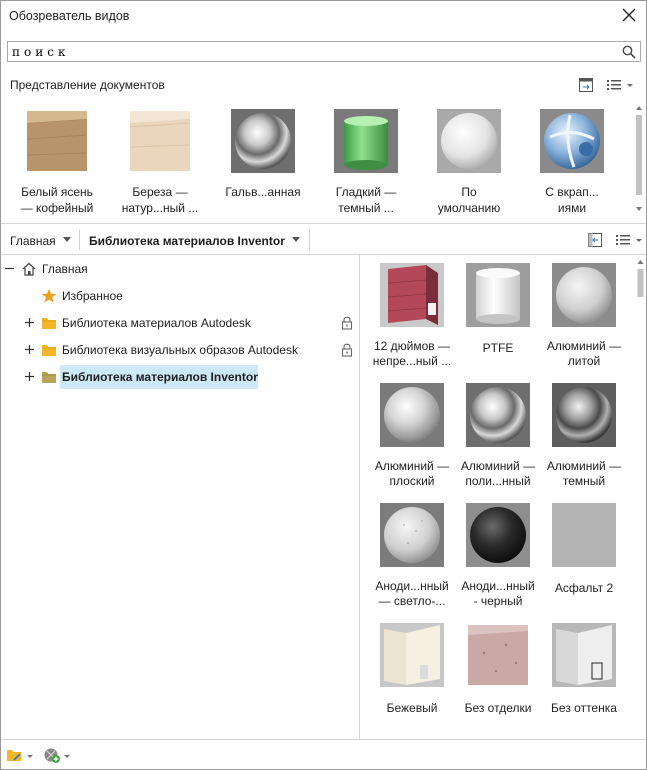 The width and height of the screenshot is (647, 770). I want to click on lock-icon, so click(347, 350).